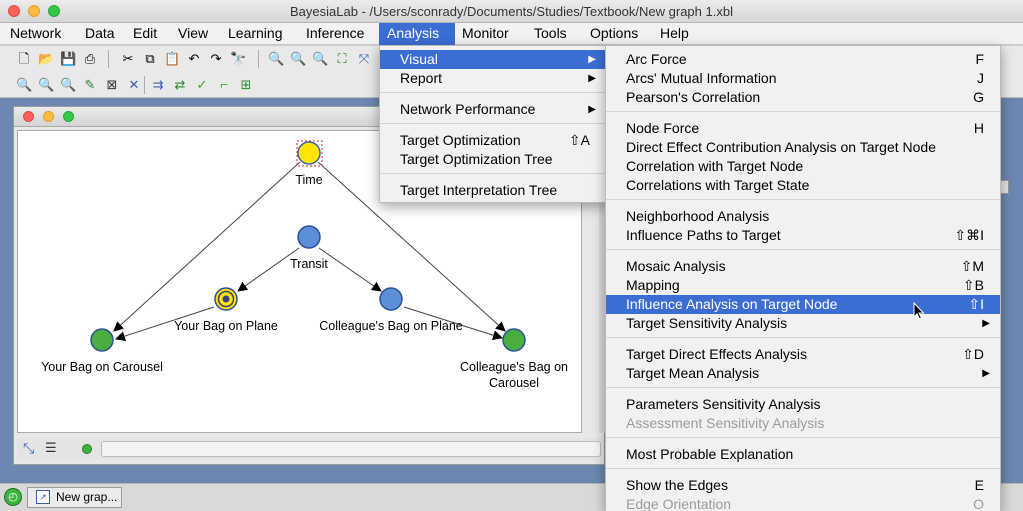  Describe the element at coordinates (46, 59) in the screenshot. I see `open-folder-icon: 📂` at that location.